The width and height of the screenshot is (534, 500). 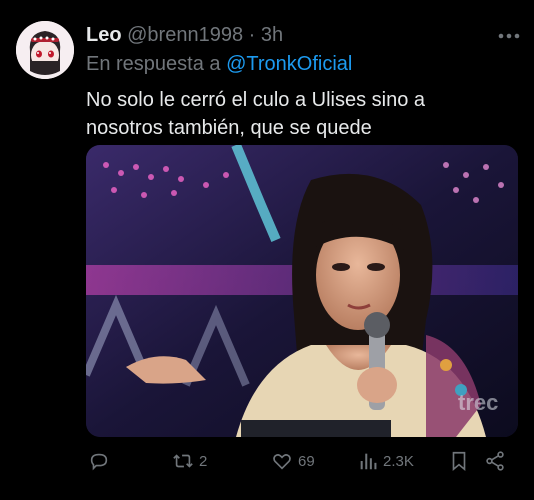 I want to click on like-button: 69, so click(x=293, y=461).